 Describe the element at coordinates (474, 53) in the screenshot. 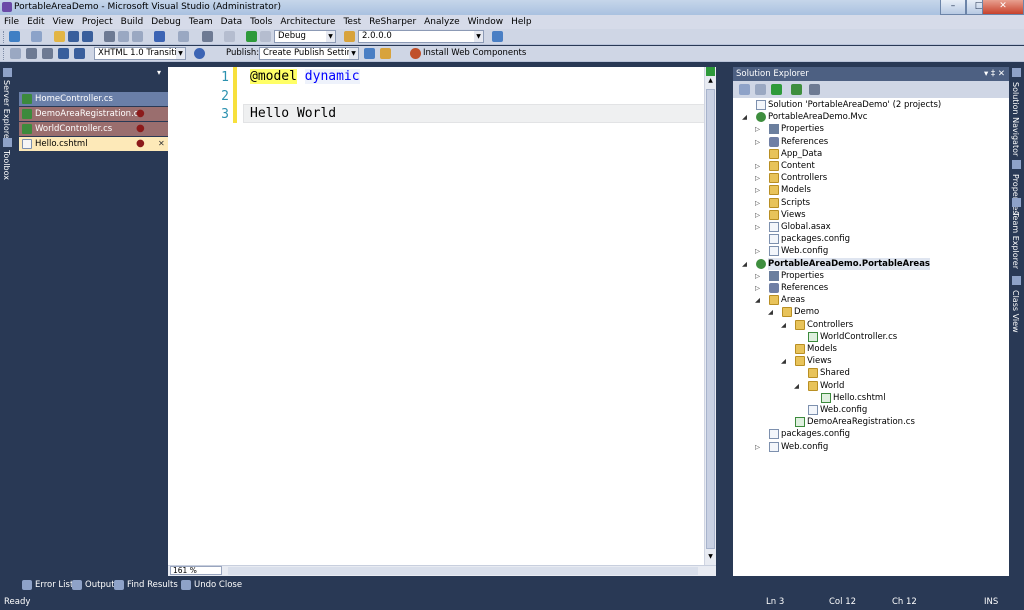

I see `install-web-components-button: Install Web Components` at that location.